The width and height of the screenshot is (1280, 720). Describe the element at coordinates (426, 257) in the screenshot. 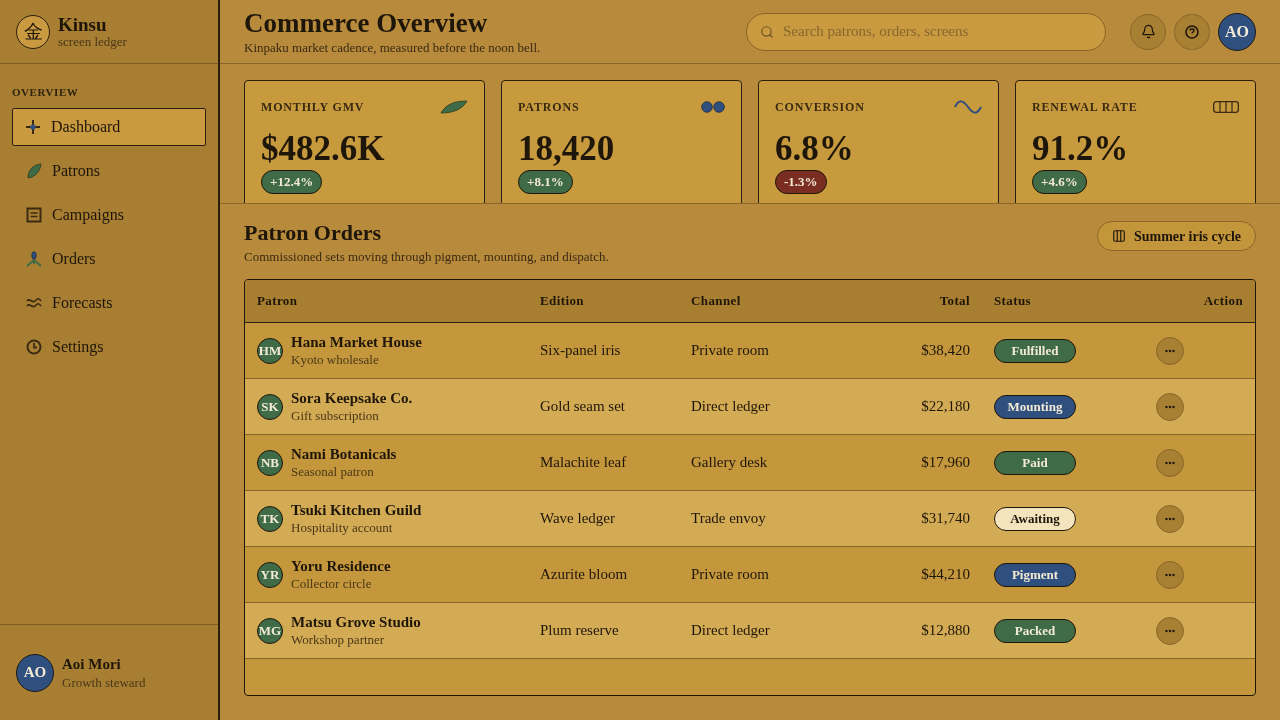

I see `section-subtitle: Commissioned sets moving through pigment, mounting, and dispatch.` at that location.